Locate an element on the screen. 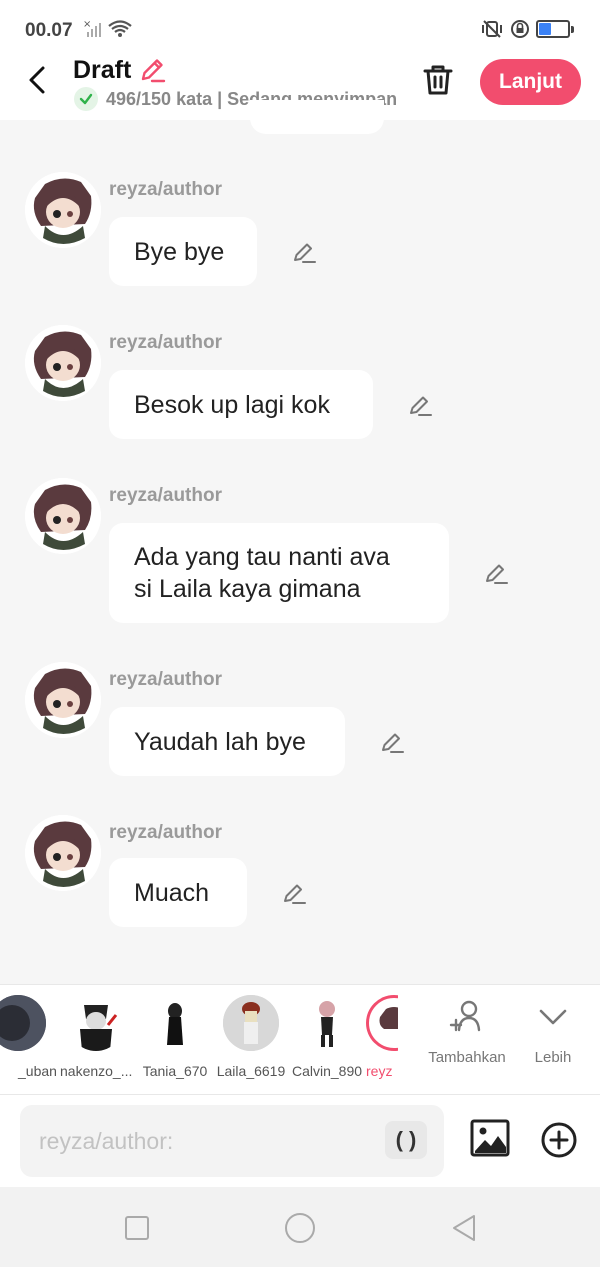 Image resolution: width=600 pixels, height=1267 pixels. next-button: Lanjut is located at coordinates (530, 82).